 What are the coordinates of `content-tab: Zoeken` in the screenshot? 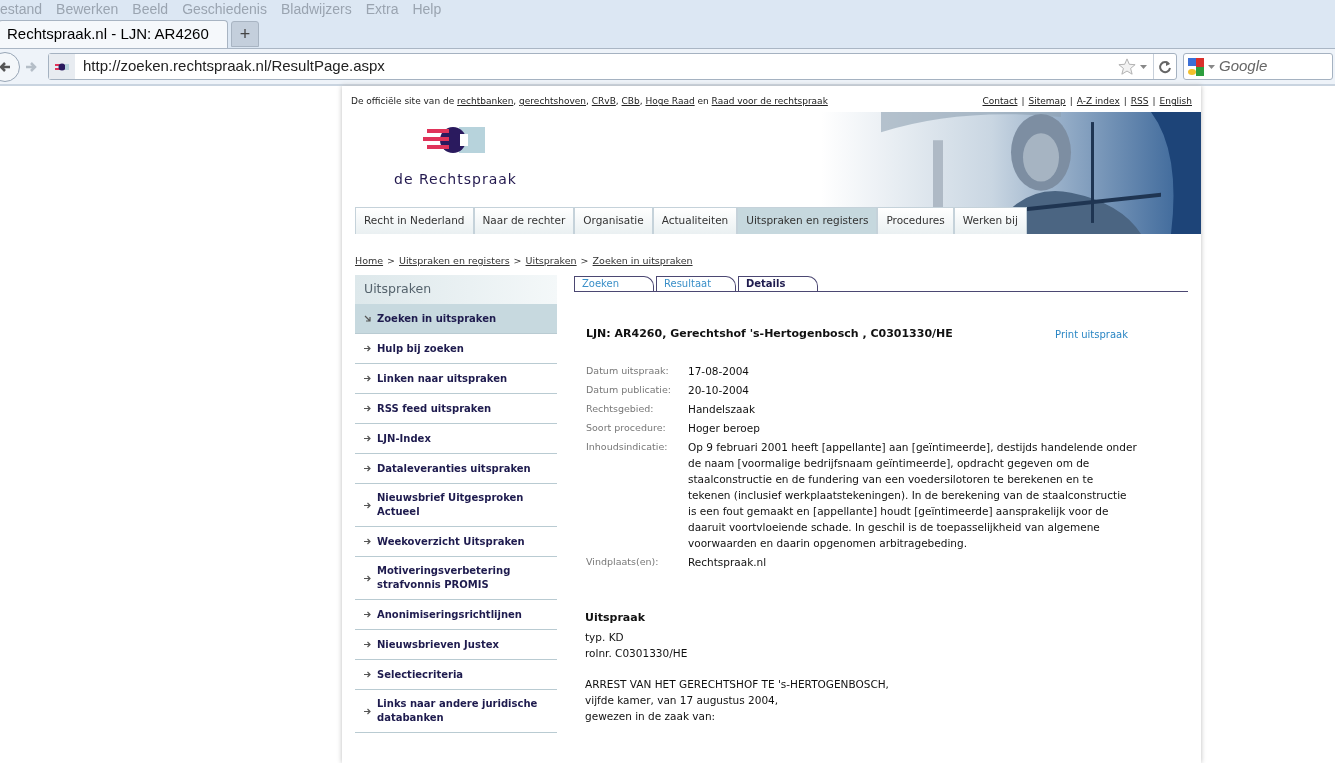 It's located at (614, 283).